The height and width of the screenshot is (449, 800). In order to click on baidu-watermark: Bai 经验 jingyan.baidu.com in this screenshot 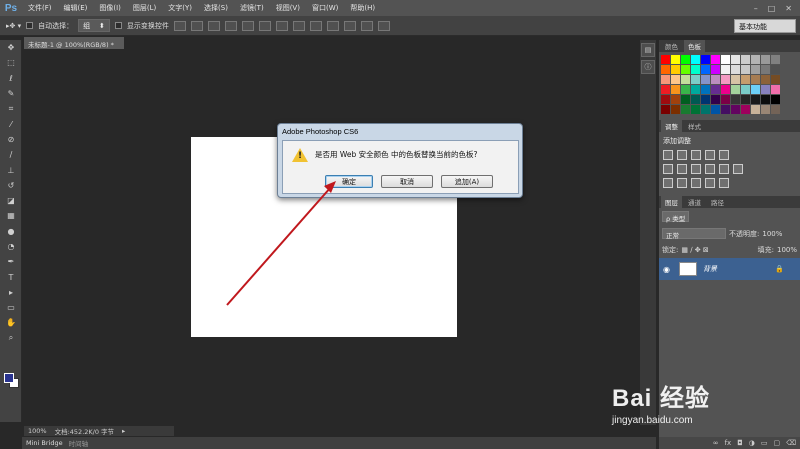, I will do `click(661, 402)`.